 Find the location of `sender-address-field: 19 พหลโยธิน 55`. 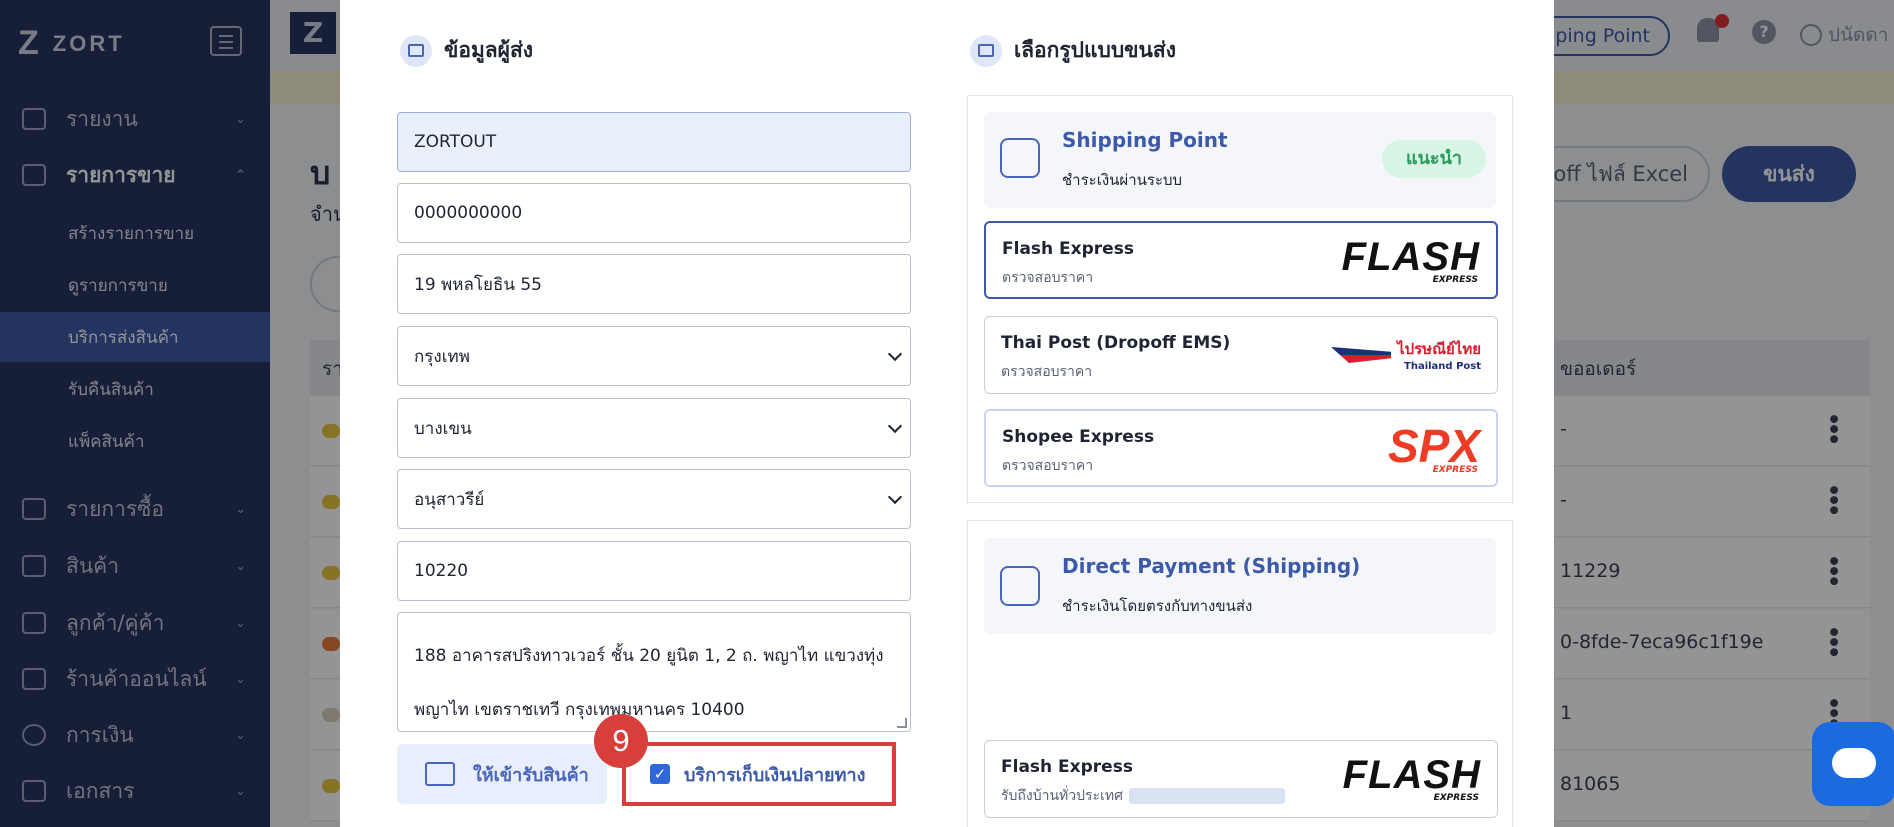

sender-address-field: 19 พหลโยธิน 55 is located at coordinates (654, 284).